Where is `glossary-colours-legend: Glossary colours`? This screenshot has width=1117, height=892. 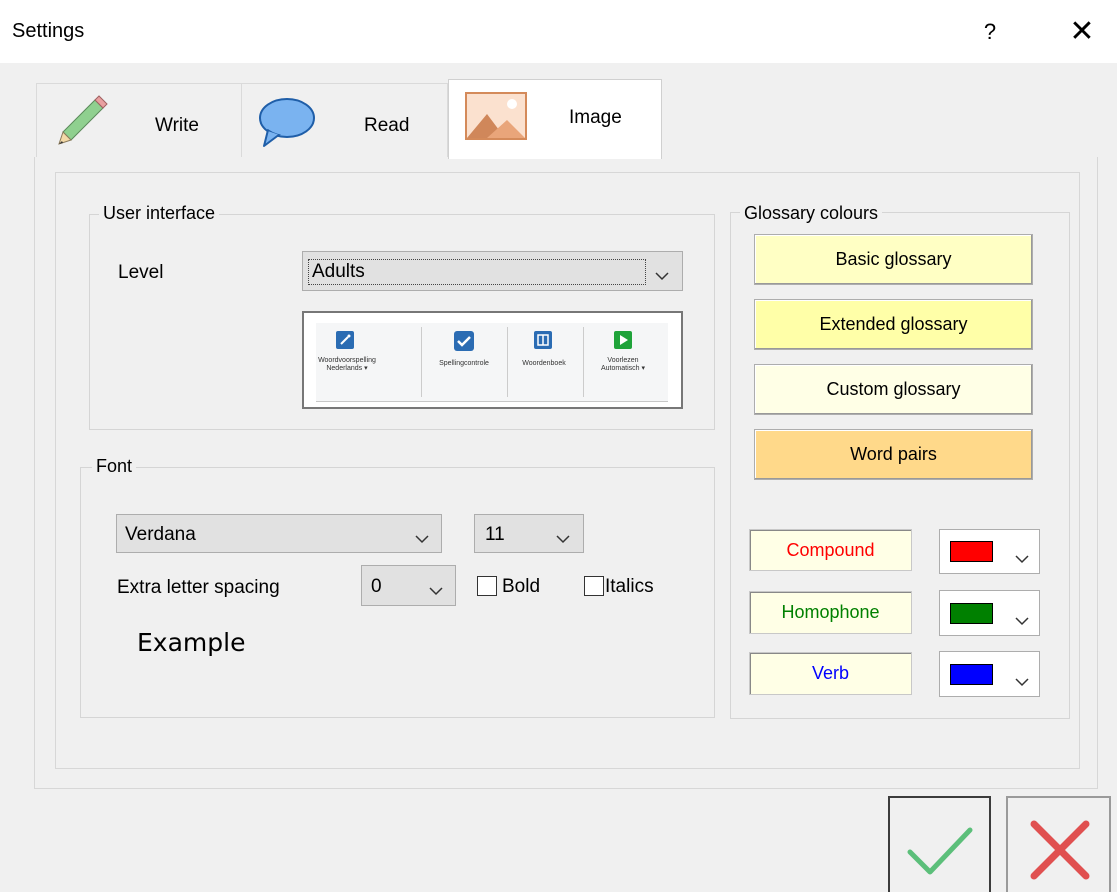
glossary-colours-legend: Glossary colours is located at coordinates (811, 213).